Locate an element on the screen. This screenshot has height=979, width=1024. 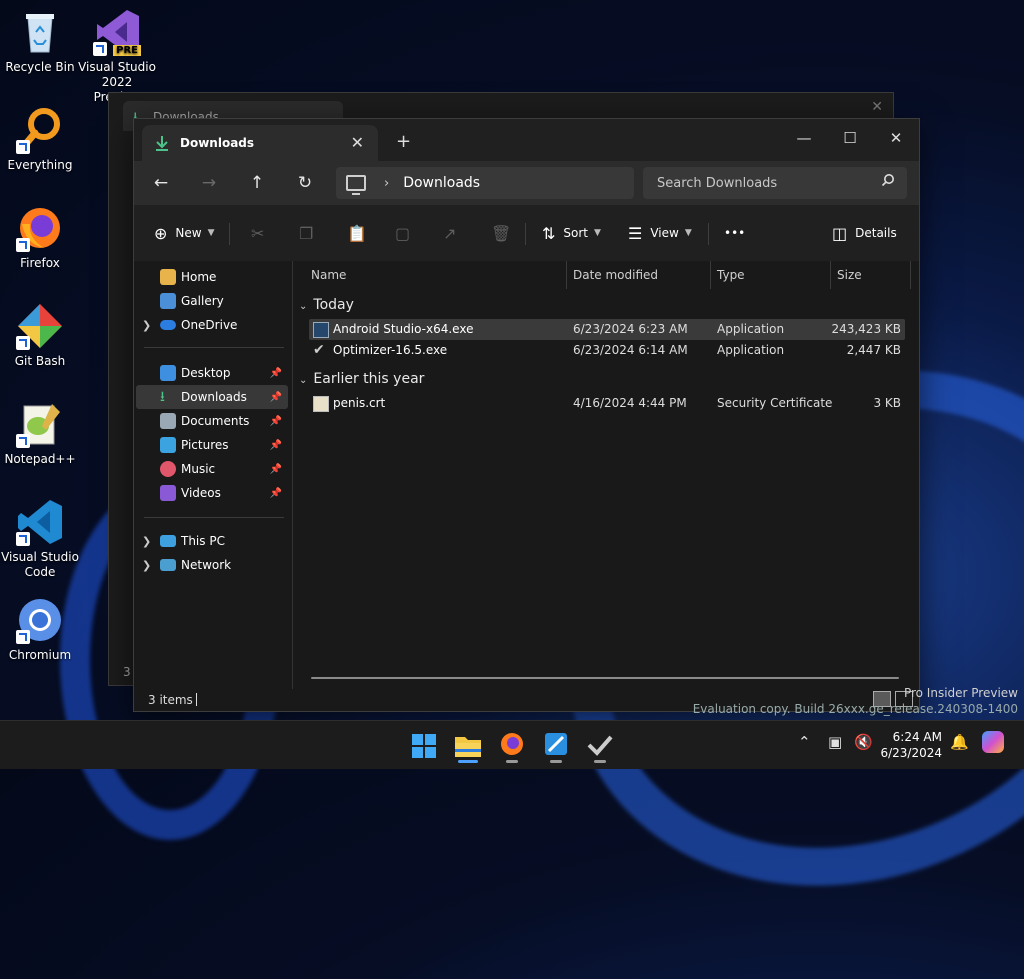
close-window-button: ✕ is located at coordinates (896, 138).